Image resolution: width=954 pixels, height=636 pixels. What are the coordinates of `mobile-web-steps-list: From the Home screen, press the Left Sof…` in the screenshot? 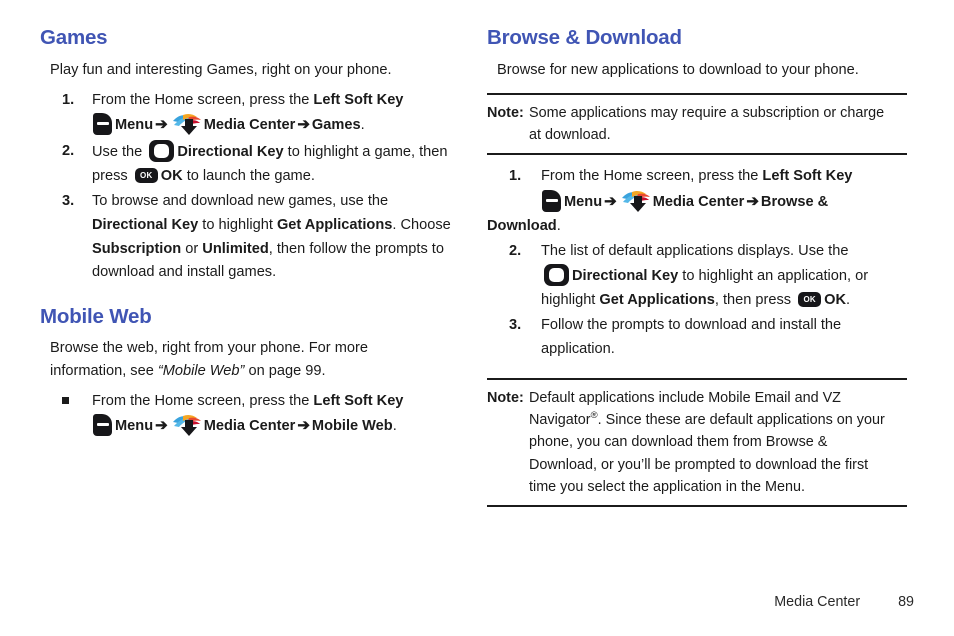 It's located at (250, 414).